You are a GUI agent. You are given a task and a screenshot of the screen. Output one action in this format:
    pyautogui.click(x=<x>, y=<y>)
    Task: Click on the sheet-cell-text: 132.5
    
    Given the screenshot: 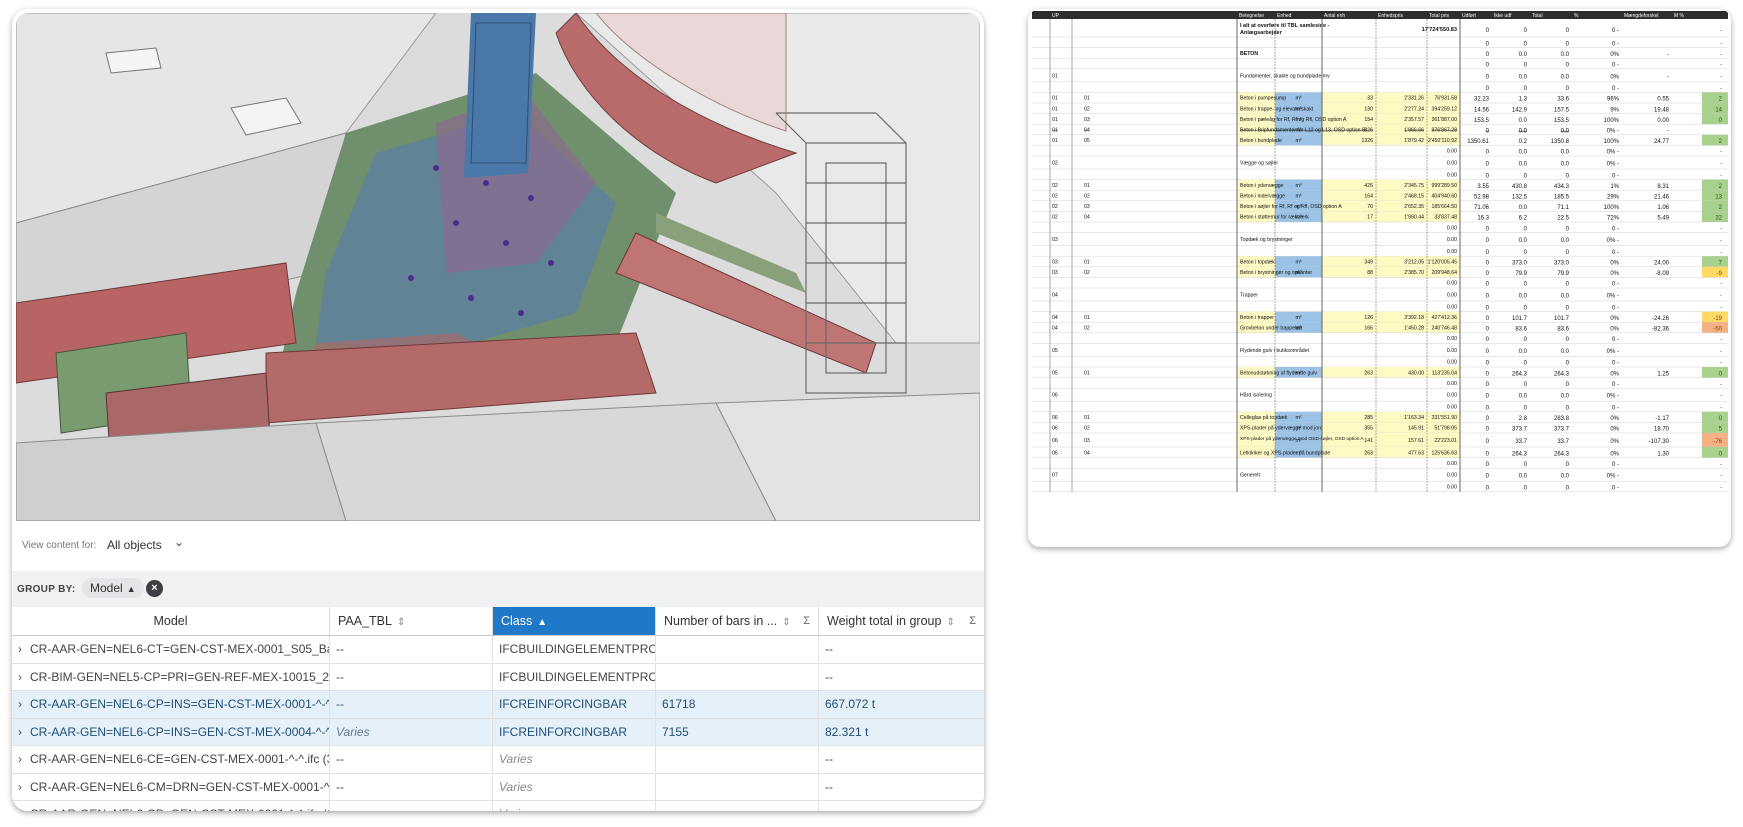 What is the action you would take?
    pyautogui.click(x=1520, y=198)
    